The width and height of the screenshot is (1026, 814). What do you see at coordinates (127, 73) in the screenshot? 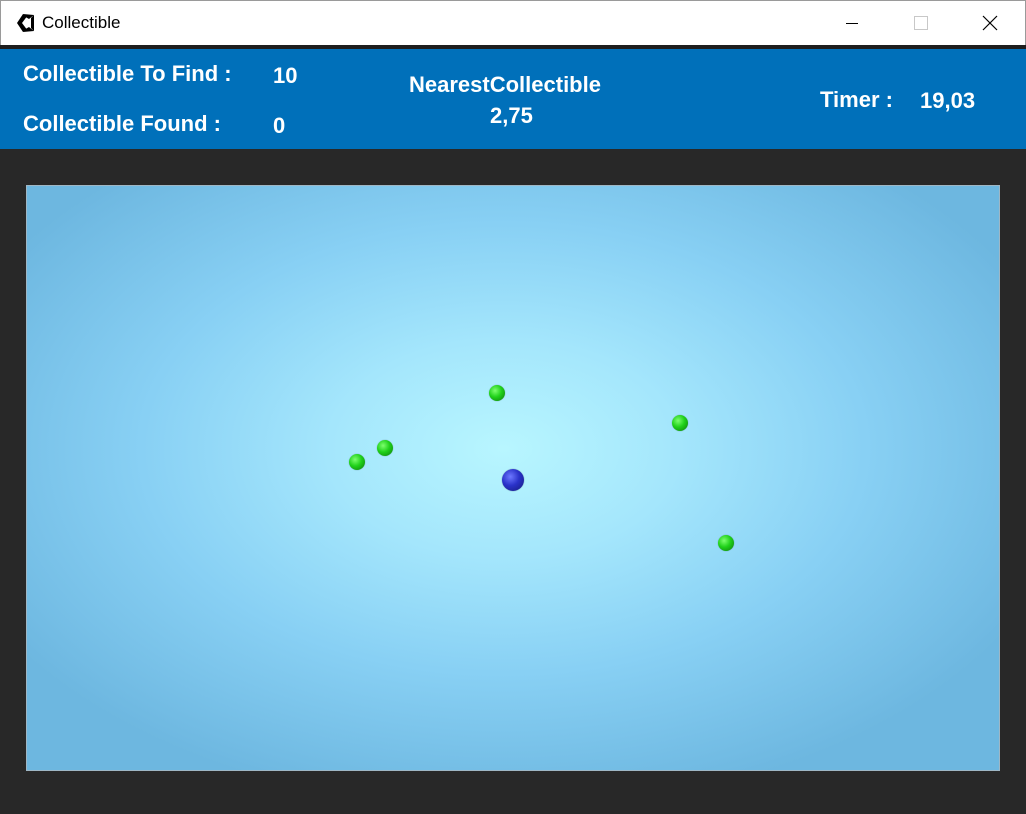
I see `to-find-label: Collectible To Find :` at bounding box center [127, 73].